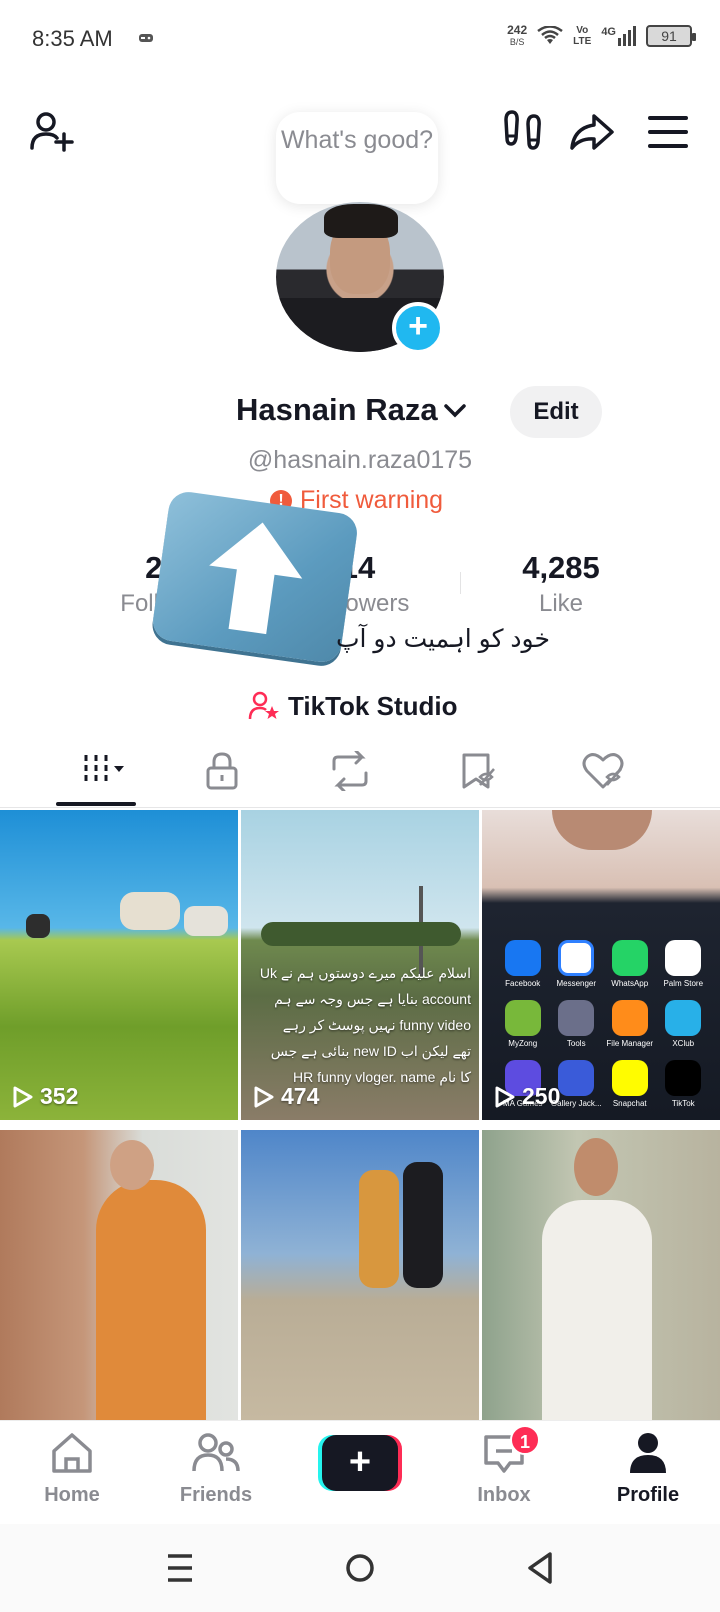 The height and width of the screenshot is (1612, 720). I want to click on battery-indicator: 91, so click(671, 36).